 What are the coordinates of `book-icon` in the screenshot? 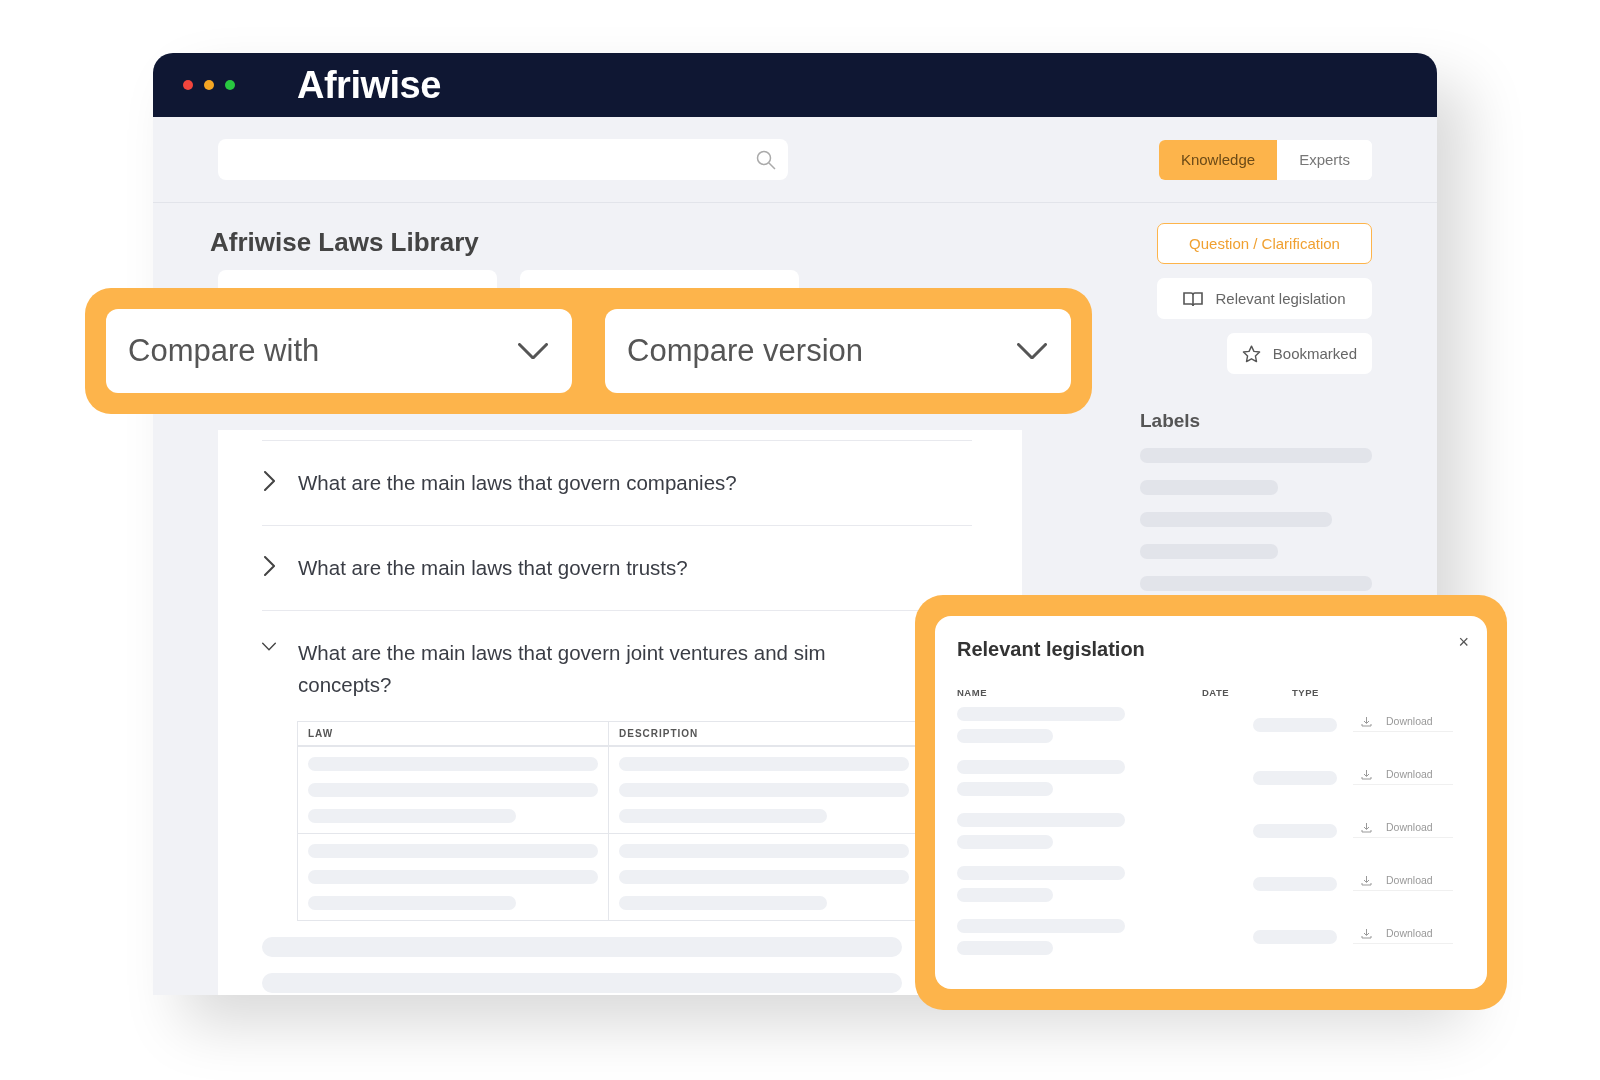 It's located at (1193, 298).